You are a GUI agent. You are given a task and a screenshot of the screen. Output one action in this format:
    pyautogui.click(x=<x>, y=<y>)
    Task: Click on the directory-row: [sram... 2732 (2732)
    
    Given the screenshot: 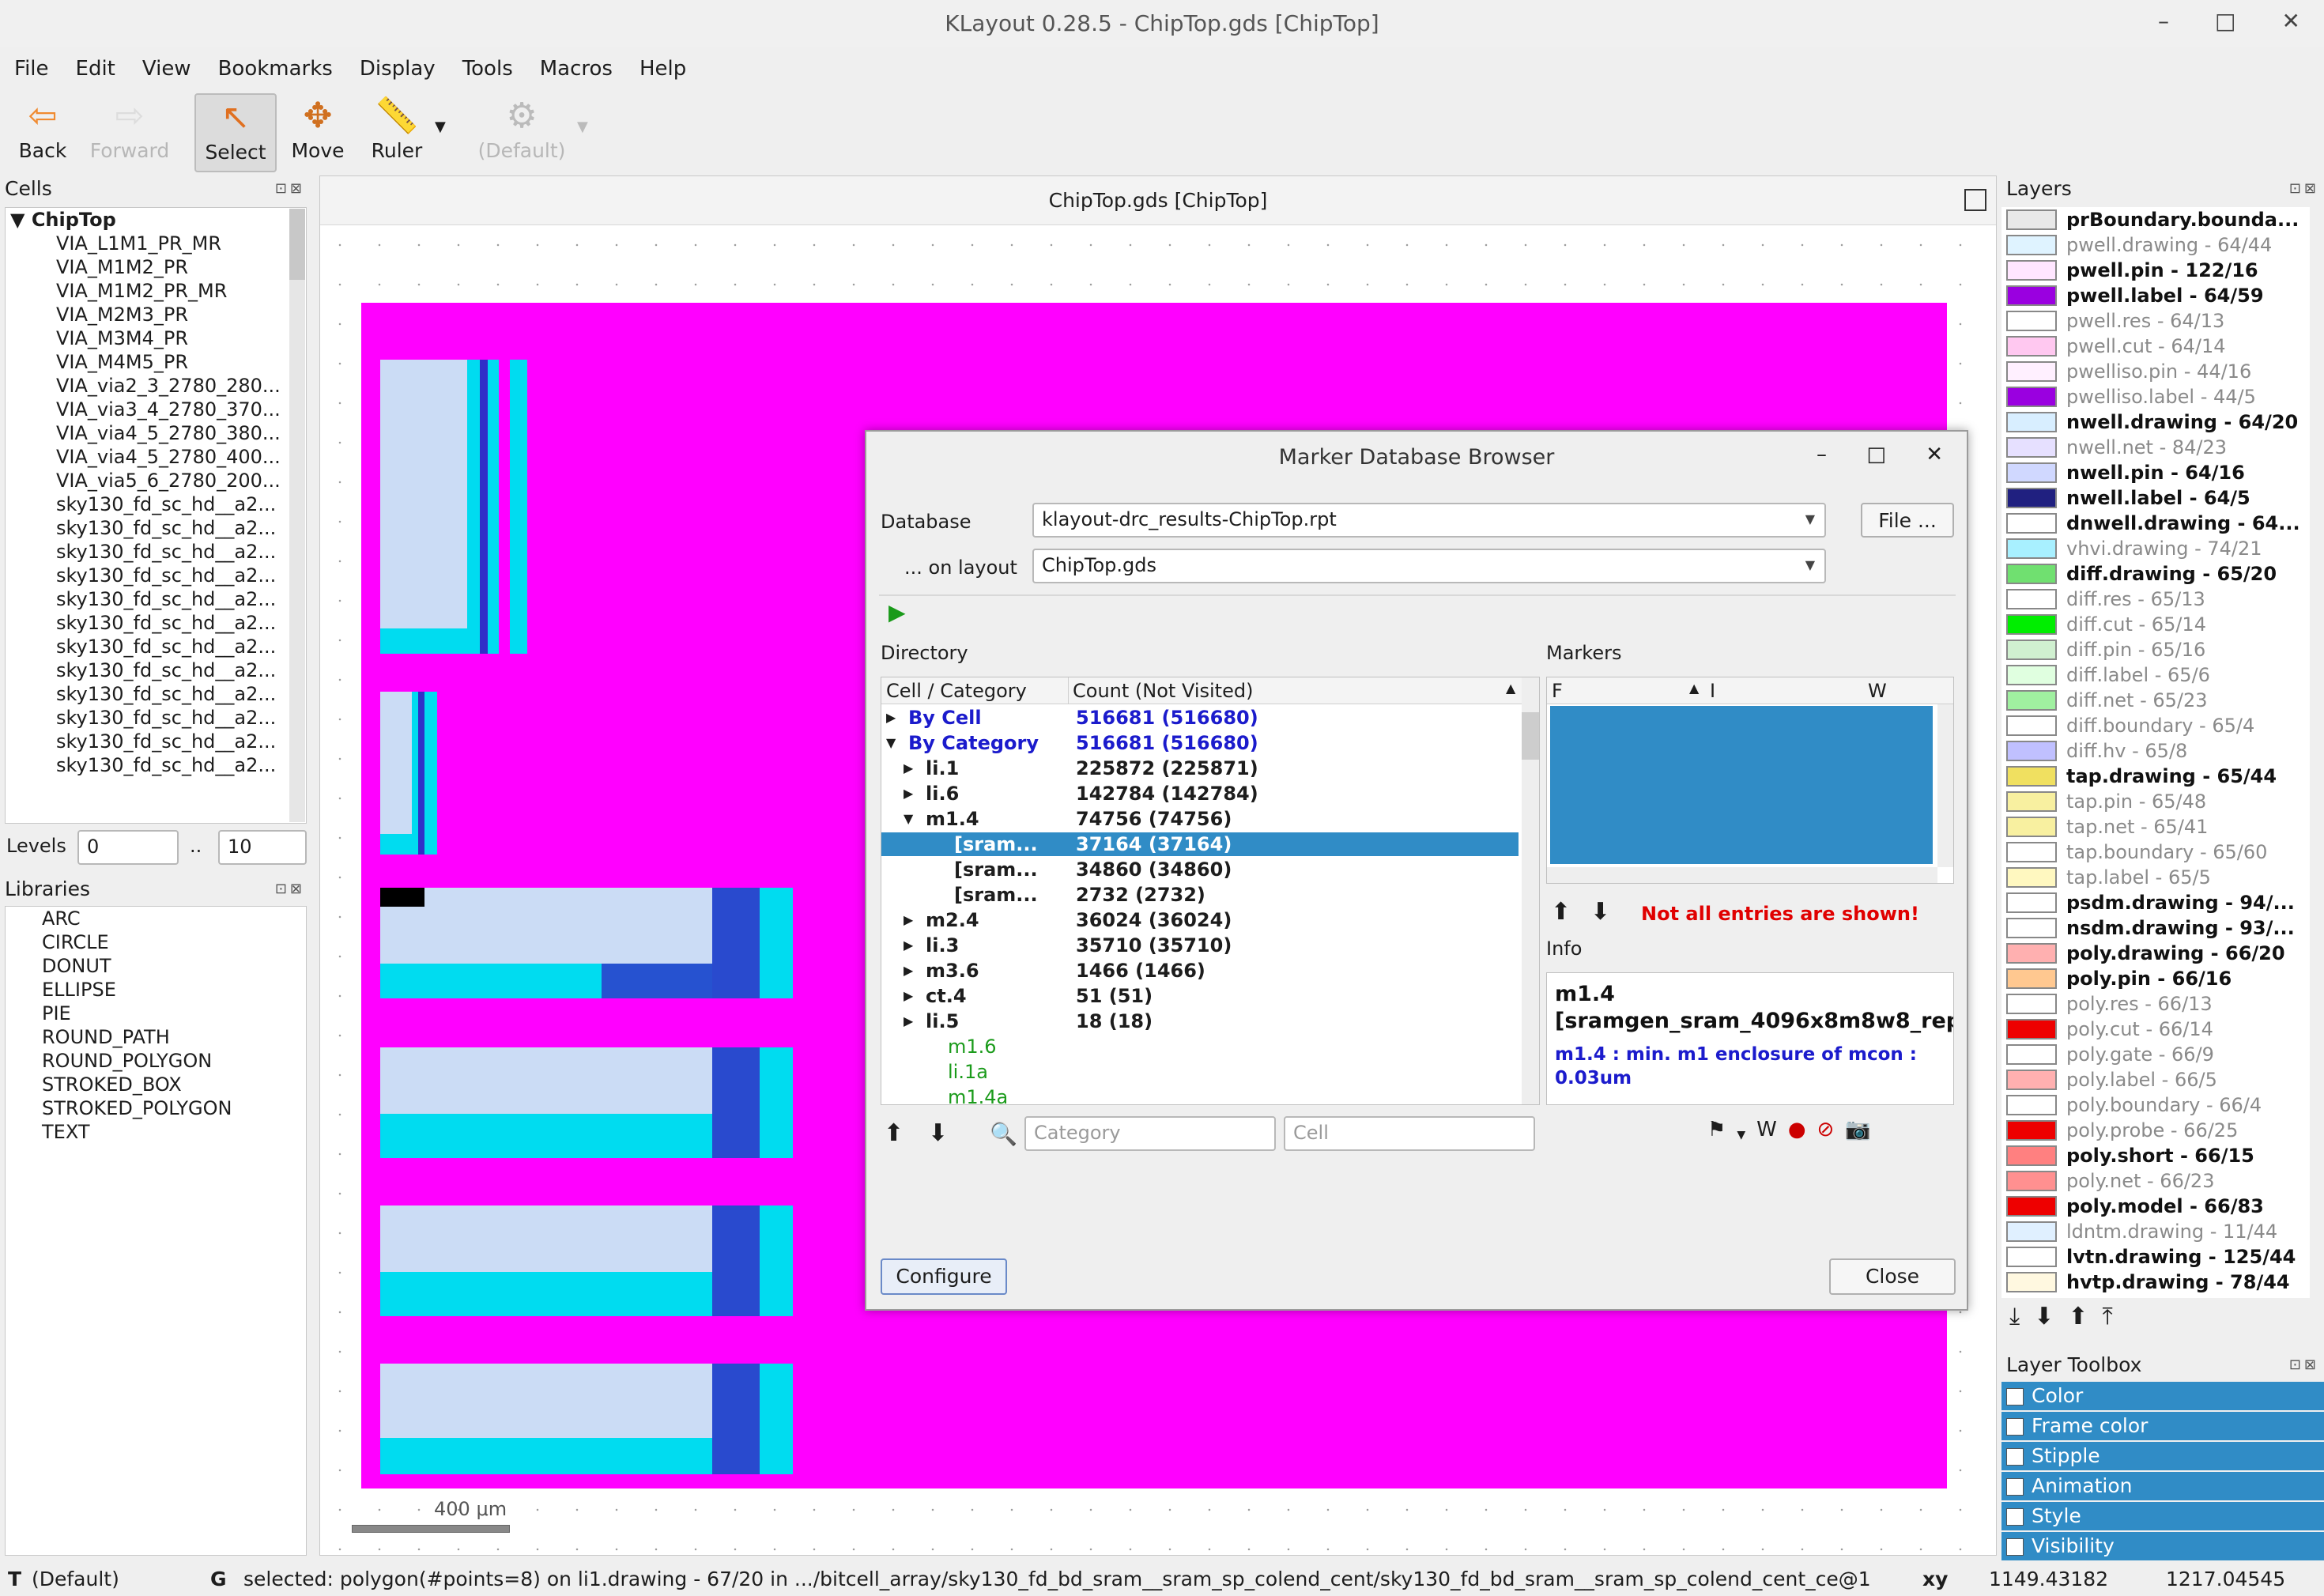 What is the action you would take?
    pyautogui.click(x=1200, y=895)
    